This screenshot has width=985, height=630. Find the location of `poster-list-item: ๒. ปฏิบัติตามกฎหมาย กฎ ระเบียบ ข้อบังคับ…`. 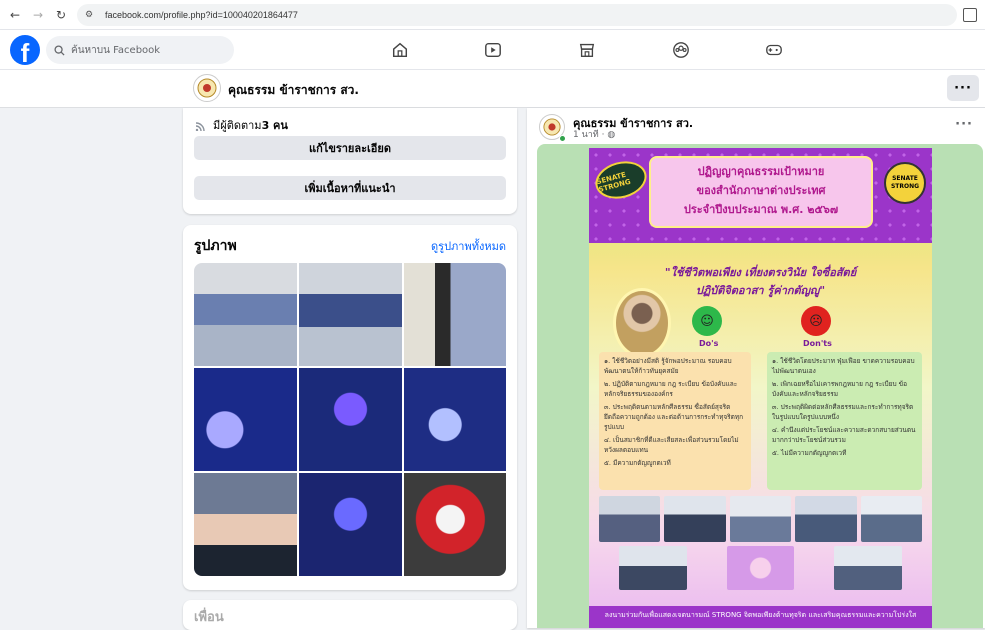

poster-list-item: ๒. ปฏิบัติตามกฎหมาย กฎ ระเบียบ ข้อบังคับ… is located at coordinates (671, 389).